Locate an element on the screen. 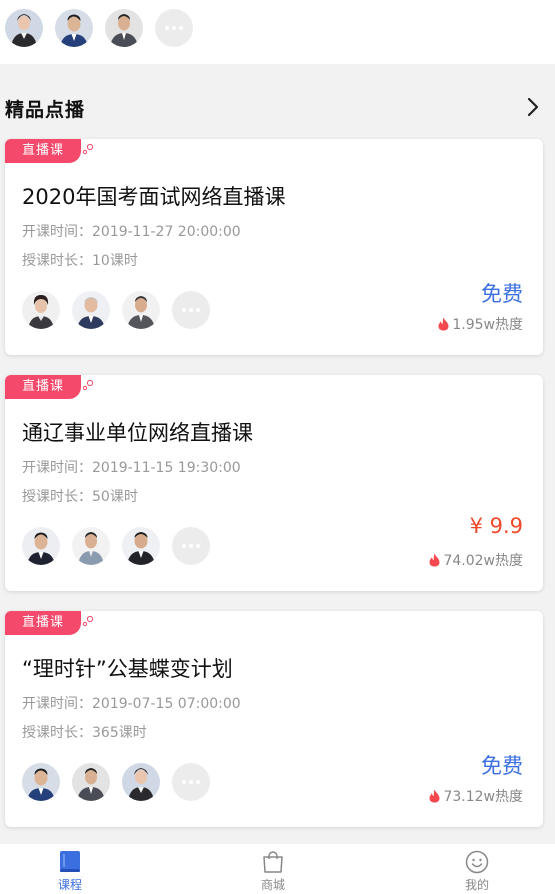 This screenshot has height=894, width=555. course-start-time: 开课时间：2019-11-27 20:00:00 is located at coordinates (131, 232).